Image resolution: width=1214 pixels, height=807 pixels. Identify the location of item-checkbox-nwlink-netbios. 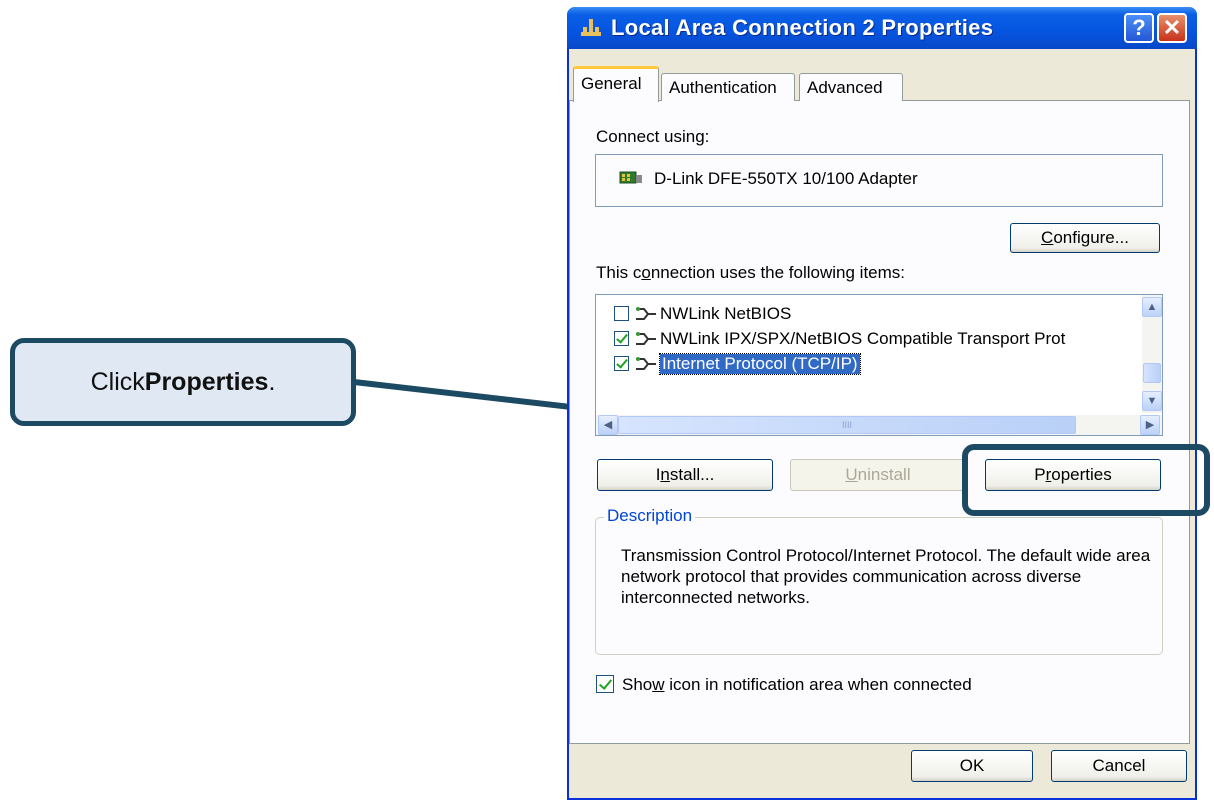
(621, 313).